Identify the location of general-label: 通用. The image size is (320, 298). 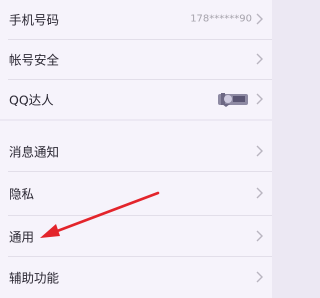
(22, 237).